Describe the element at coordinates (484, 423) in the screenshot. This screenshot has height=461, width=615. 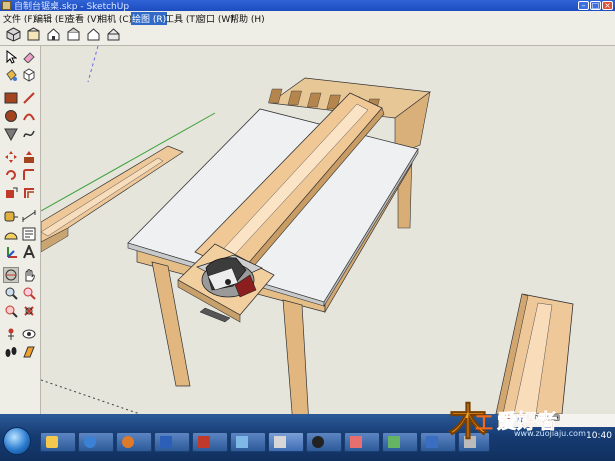
I see `svg-text: 工` at that location.